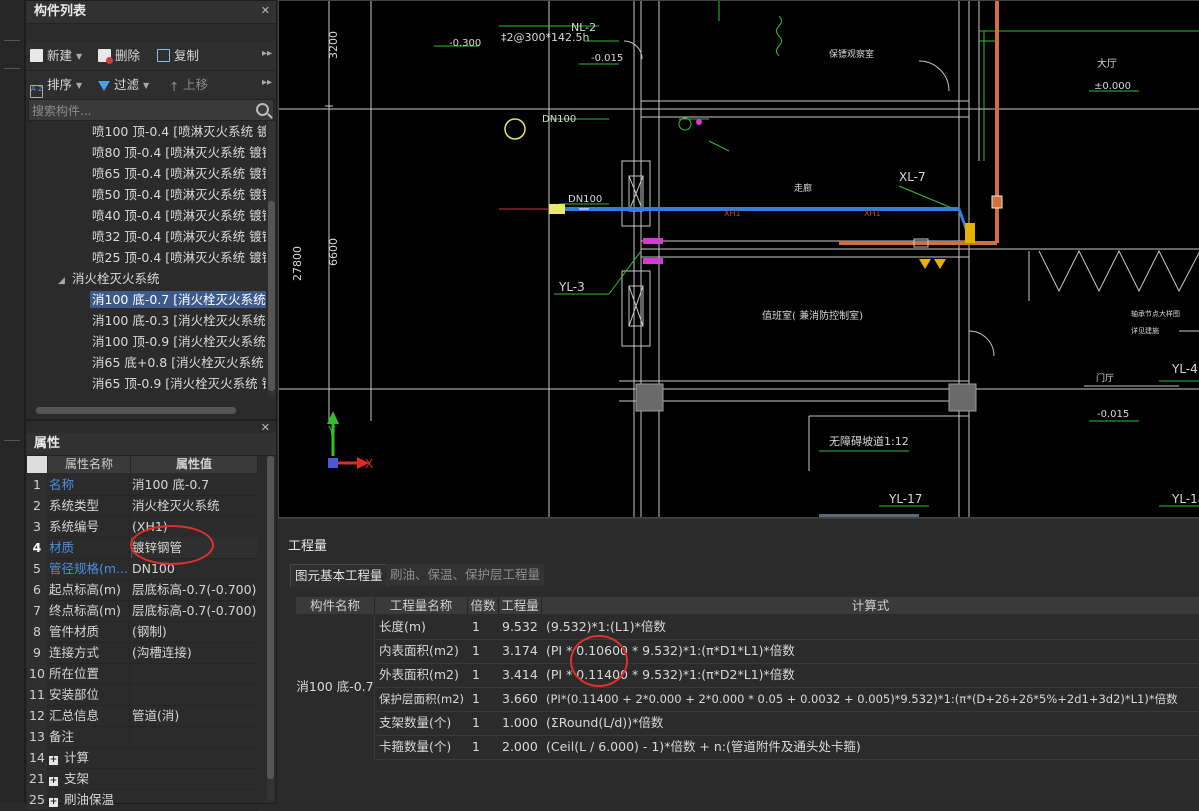 Image resolution: width=1199 pixels, height=811 pixels. Describe the element at coordinates (571, 287) in the screenshot. I see `pipe-label-yl3: YL-3` at that location.